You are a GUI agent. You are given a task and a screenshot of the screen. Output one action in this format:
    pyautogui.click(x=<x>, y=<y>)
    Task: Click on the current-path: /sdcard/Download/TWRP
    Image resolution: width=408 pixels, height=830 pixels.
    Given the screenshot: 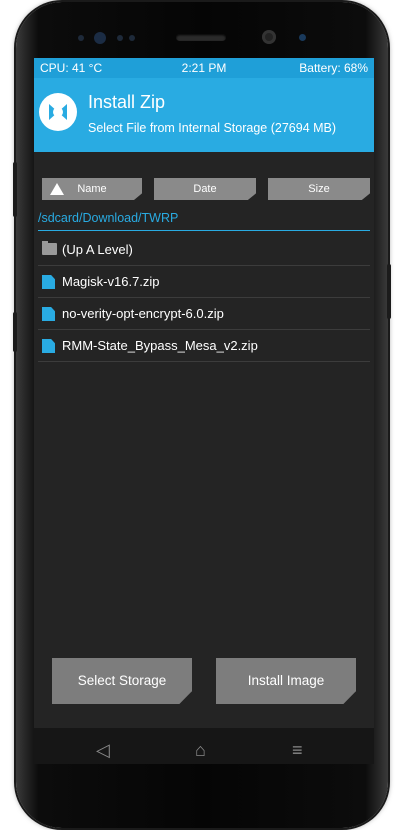 What is the action you would take?
    pyautogui.click(x=204, y=219)
    